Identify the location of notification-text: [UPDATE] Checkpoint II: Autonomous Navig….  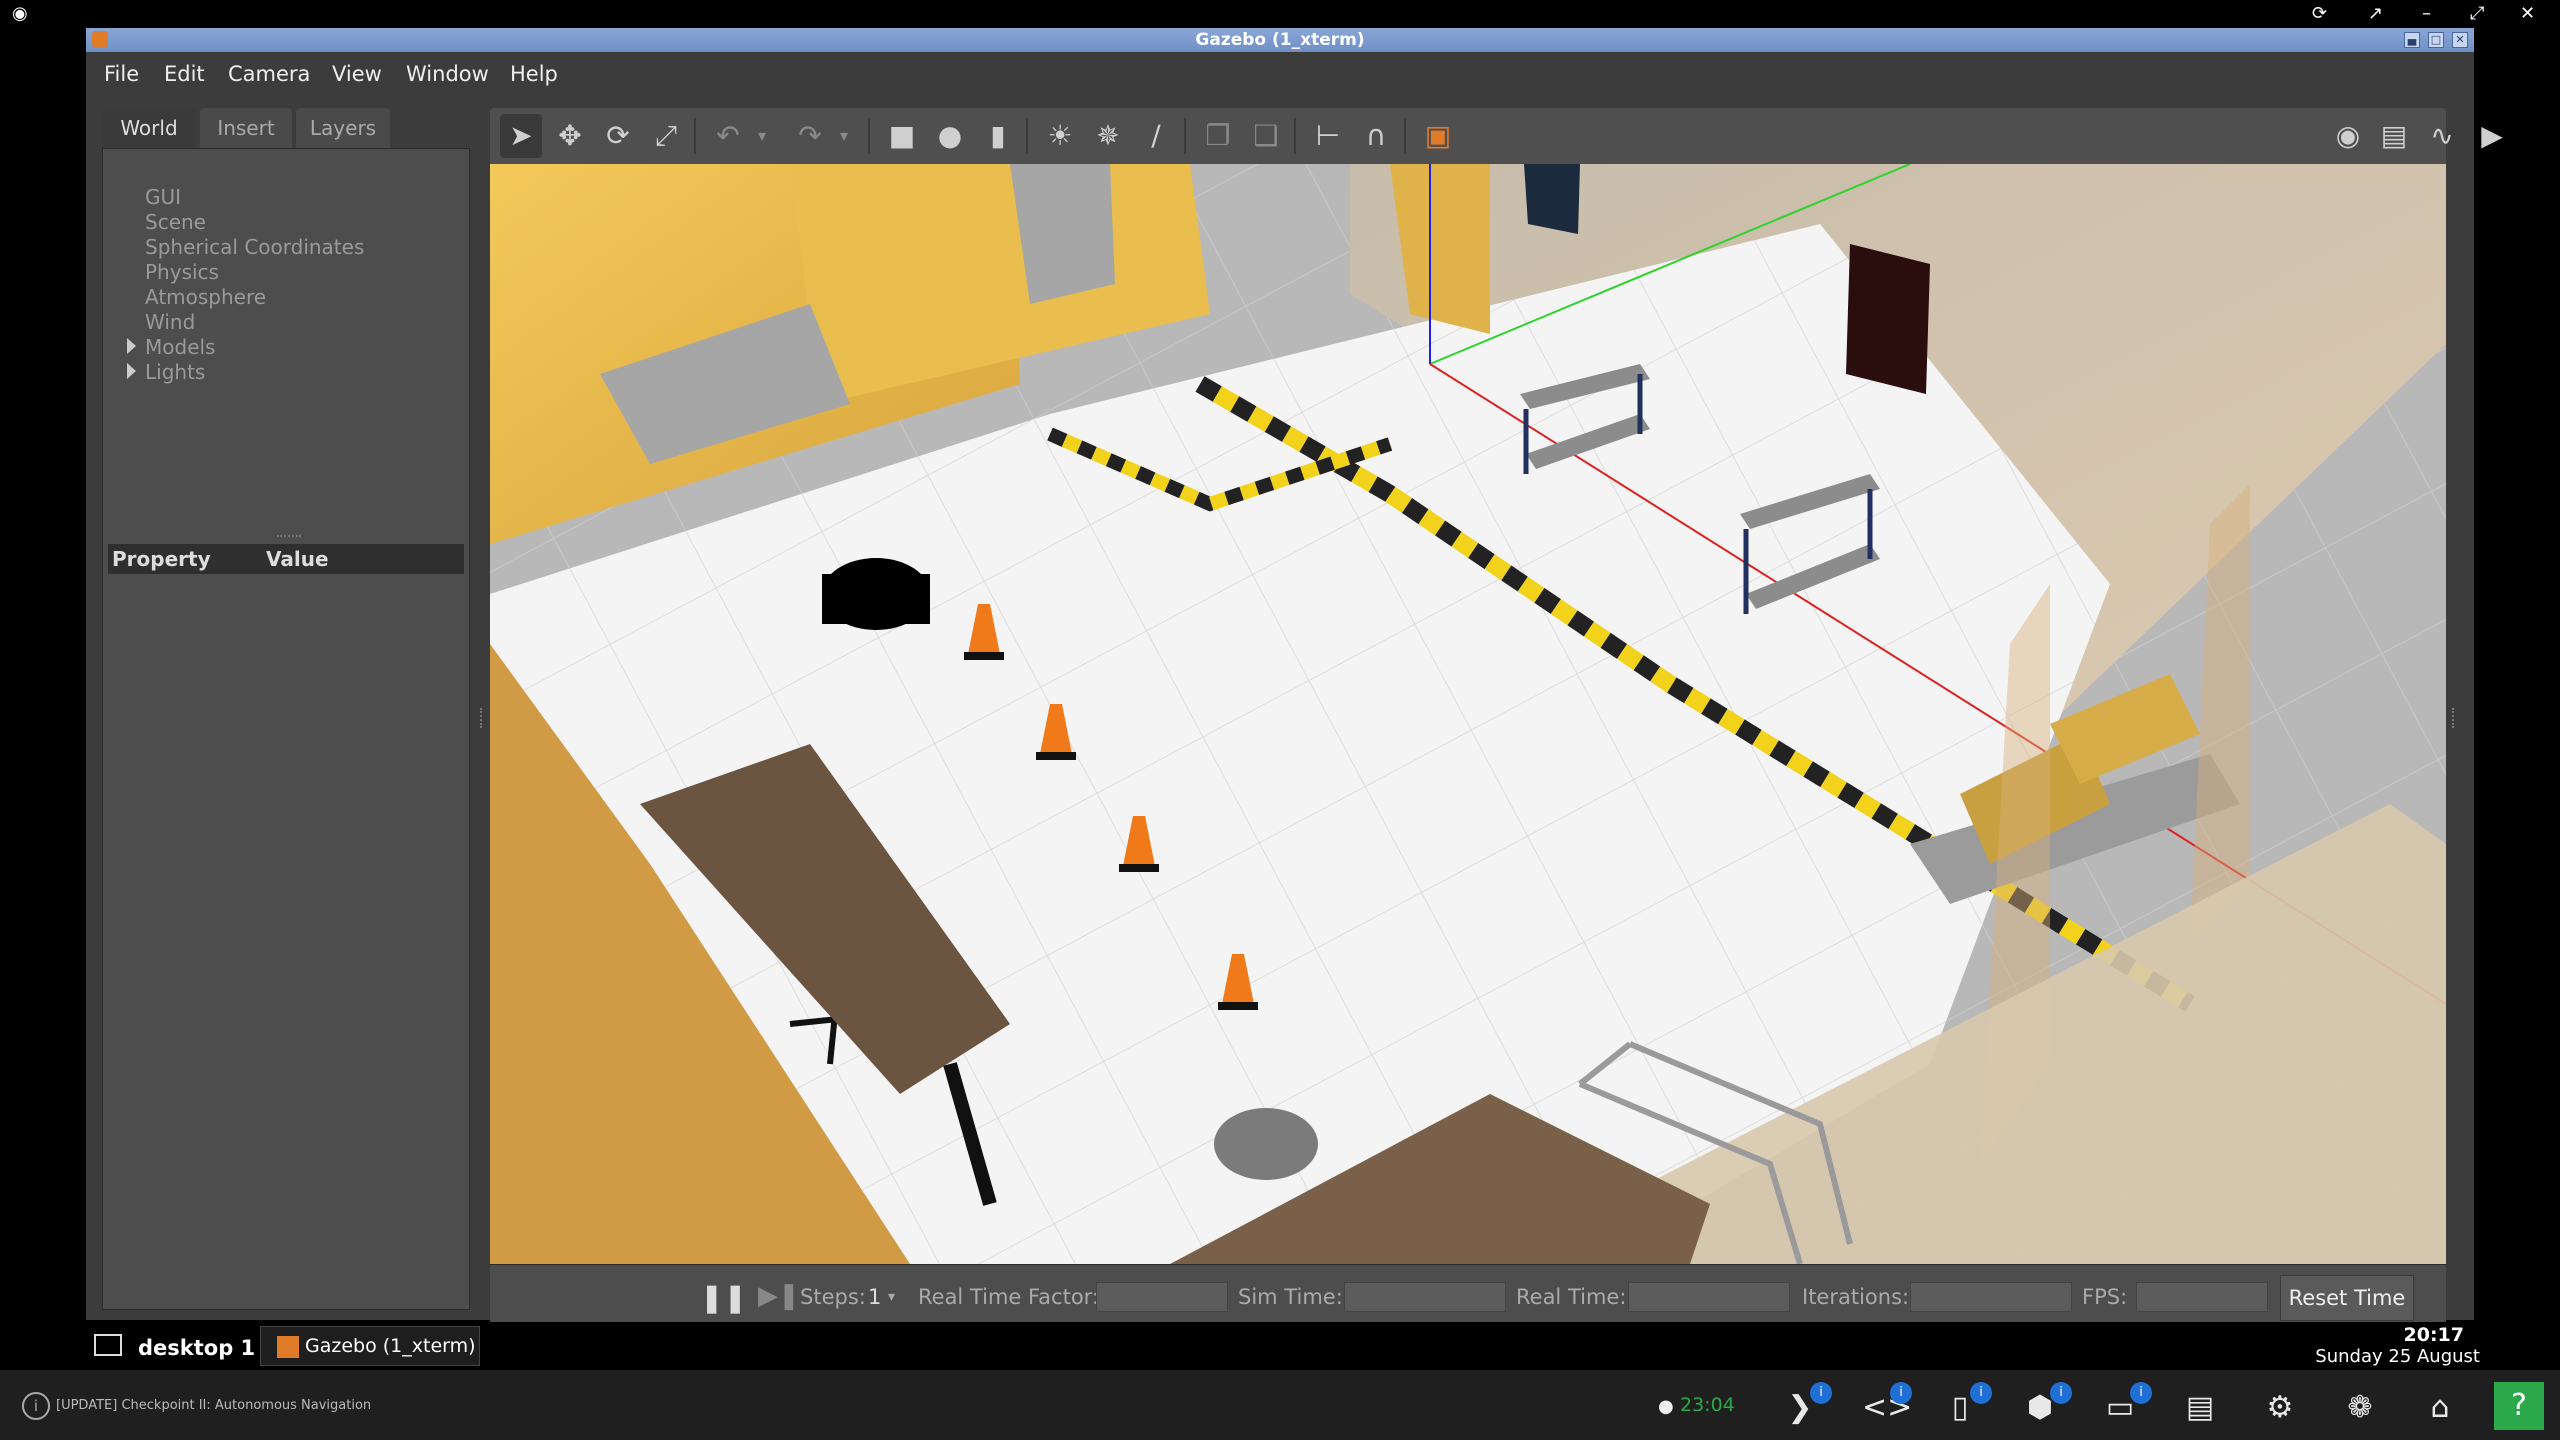
(213, 1405).